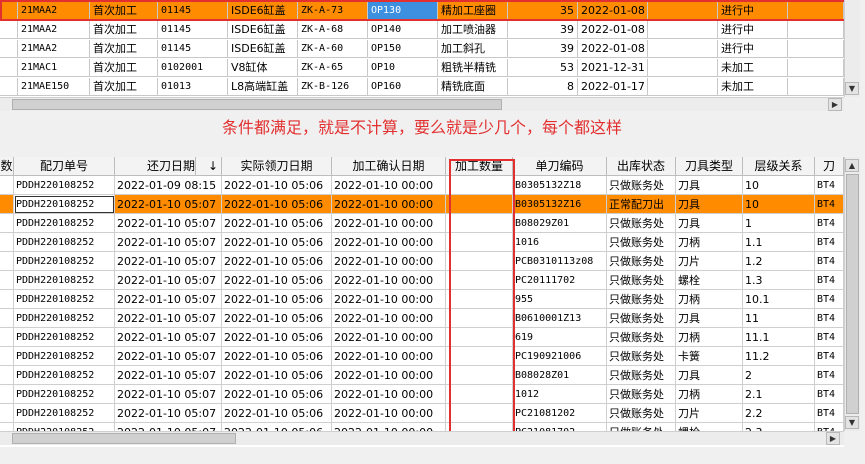  I want to click on cell-level: 1.3, so click(779, 280).